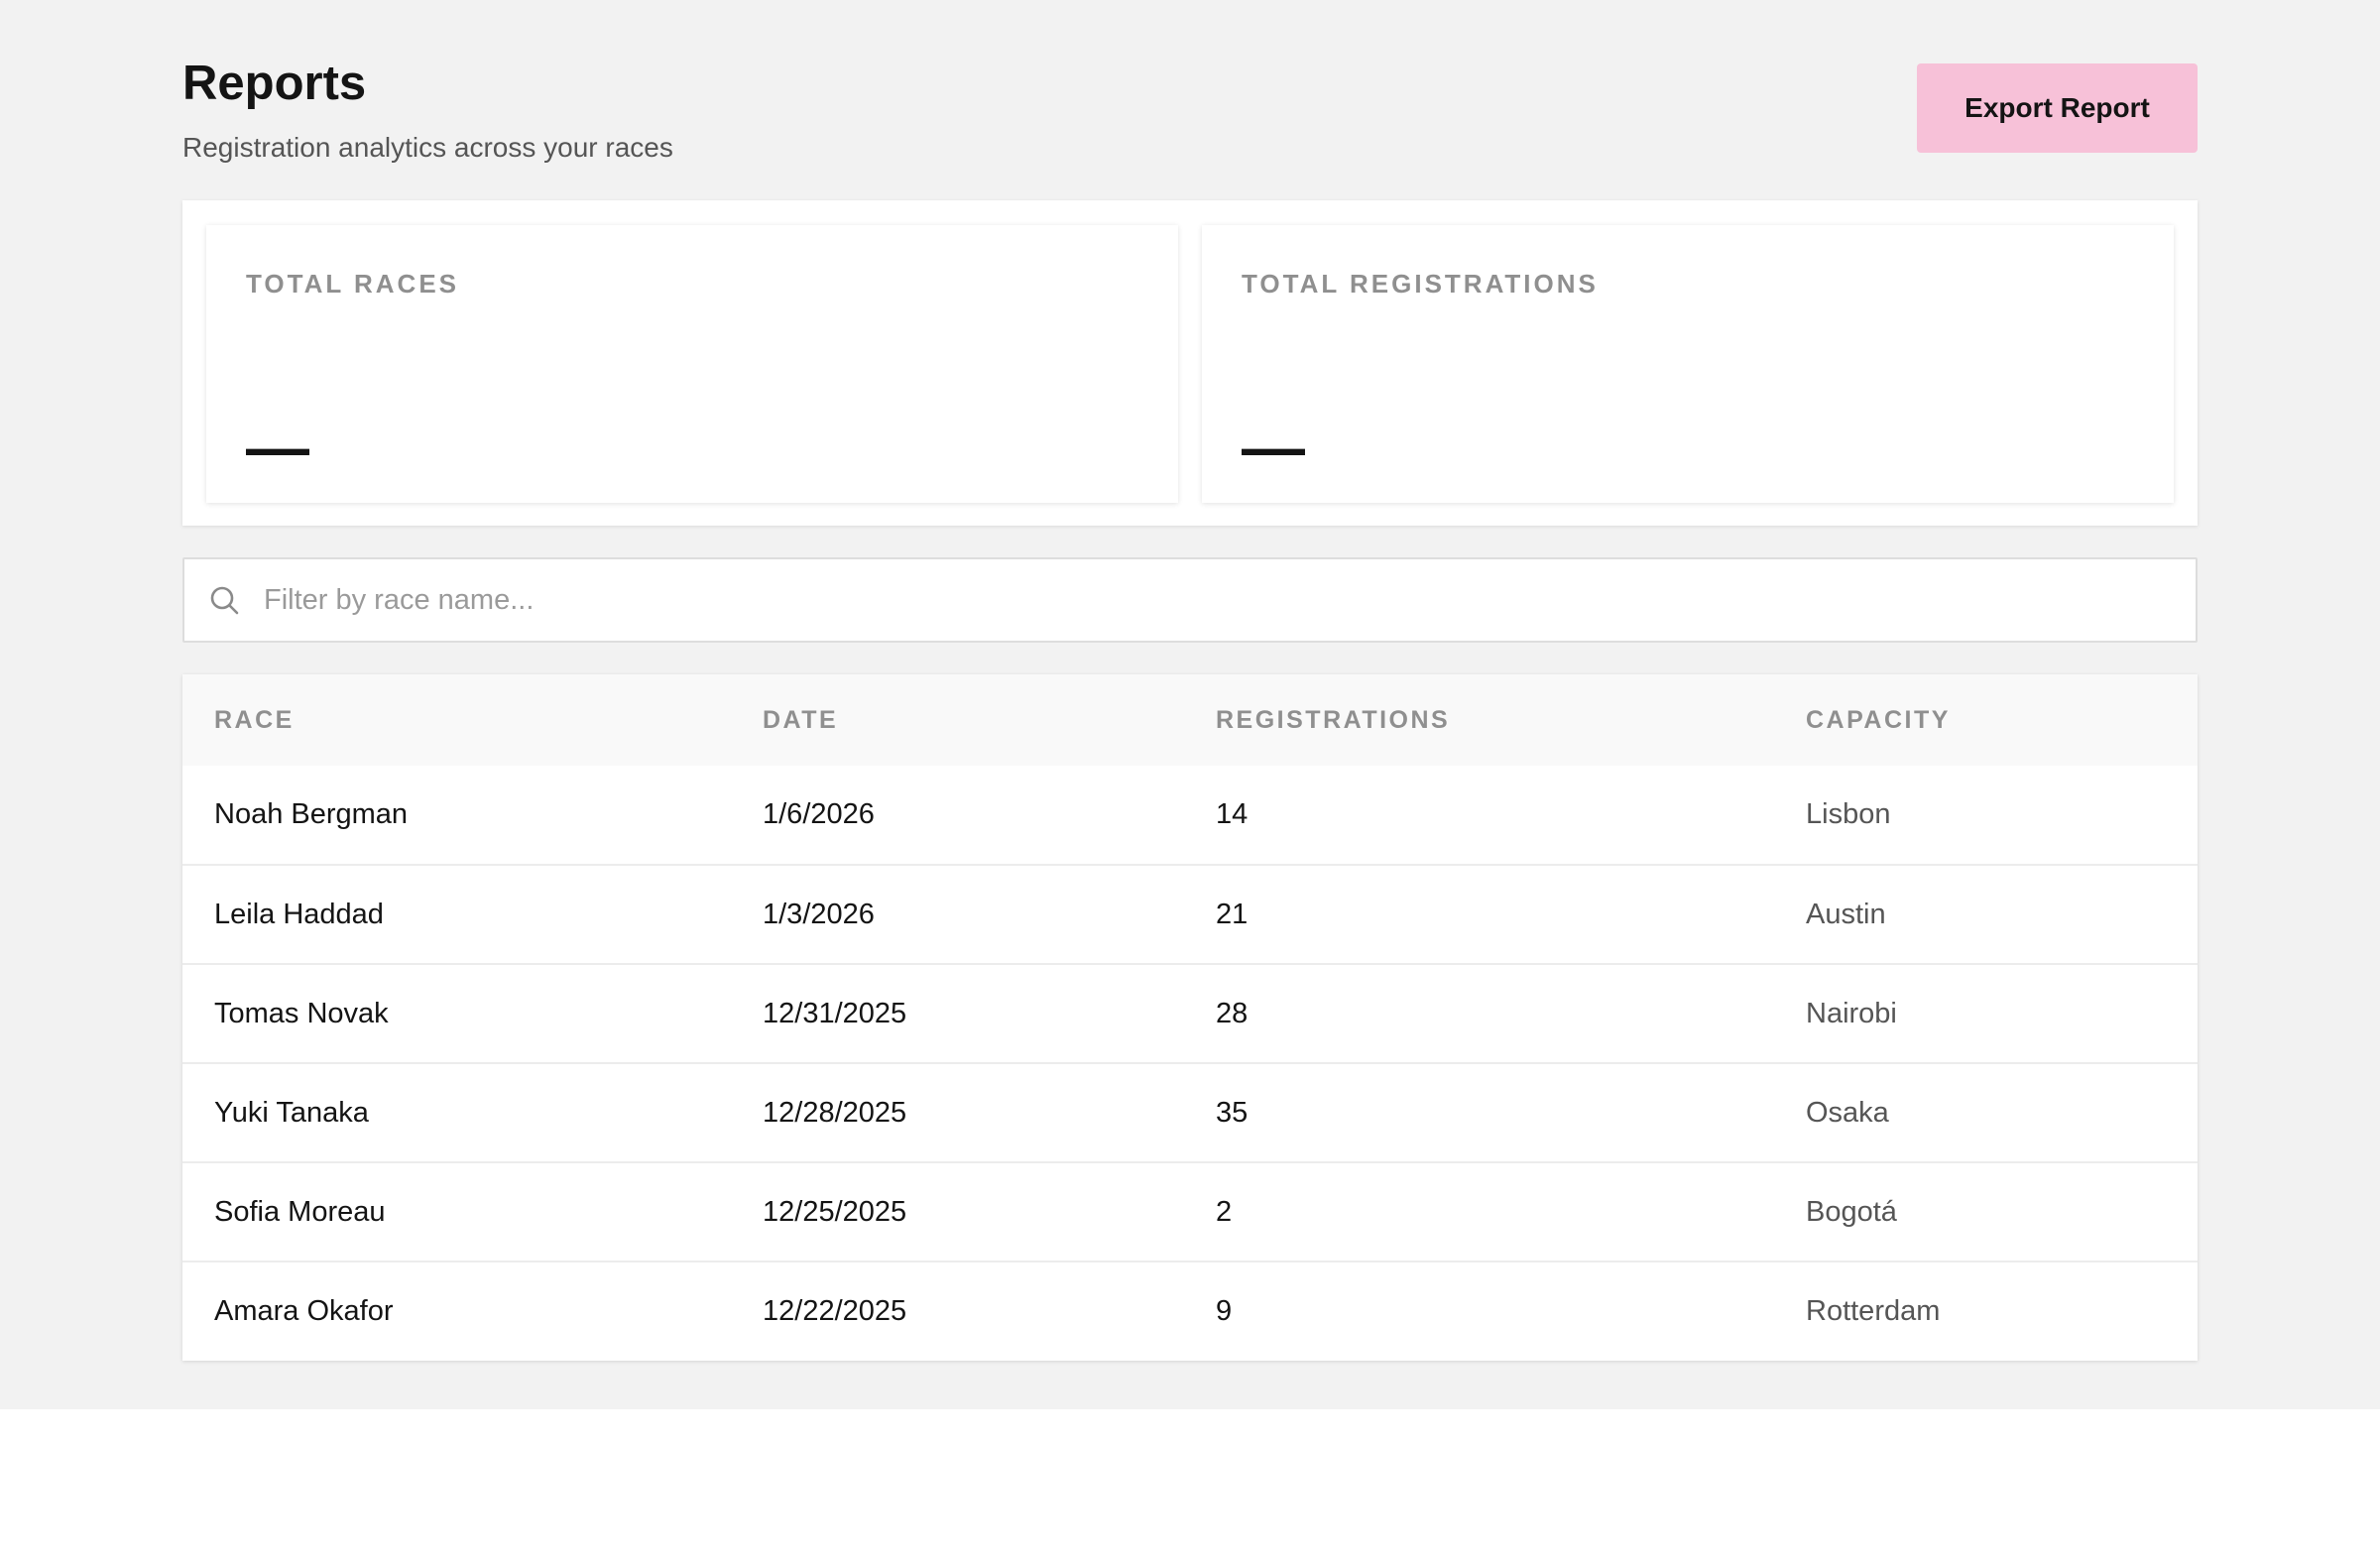 This screenshot has width=2380, height=1563. Describe the element at coordinates (1224, 1211) in the screenshot. I see `registrations-cell: 2` at that location.